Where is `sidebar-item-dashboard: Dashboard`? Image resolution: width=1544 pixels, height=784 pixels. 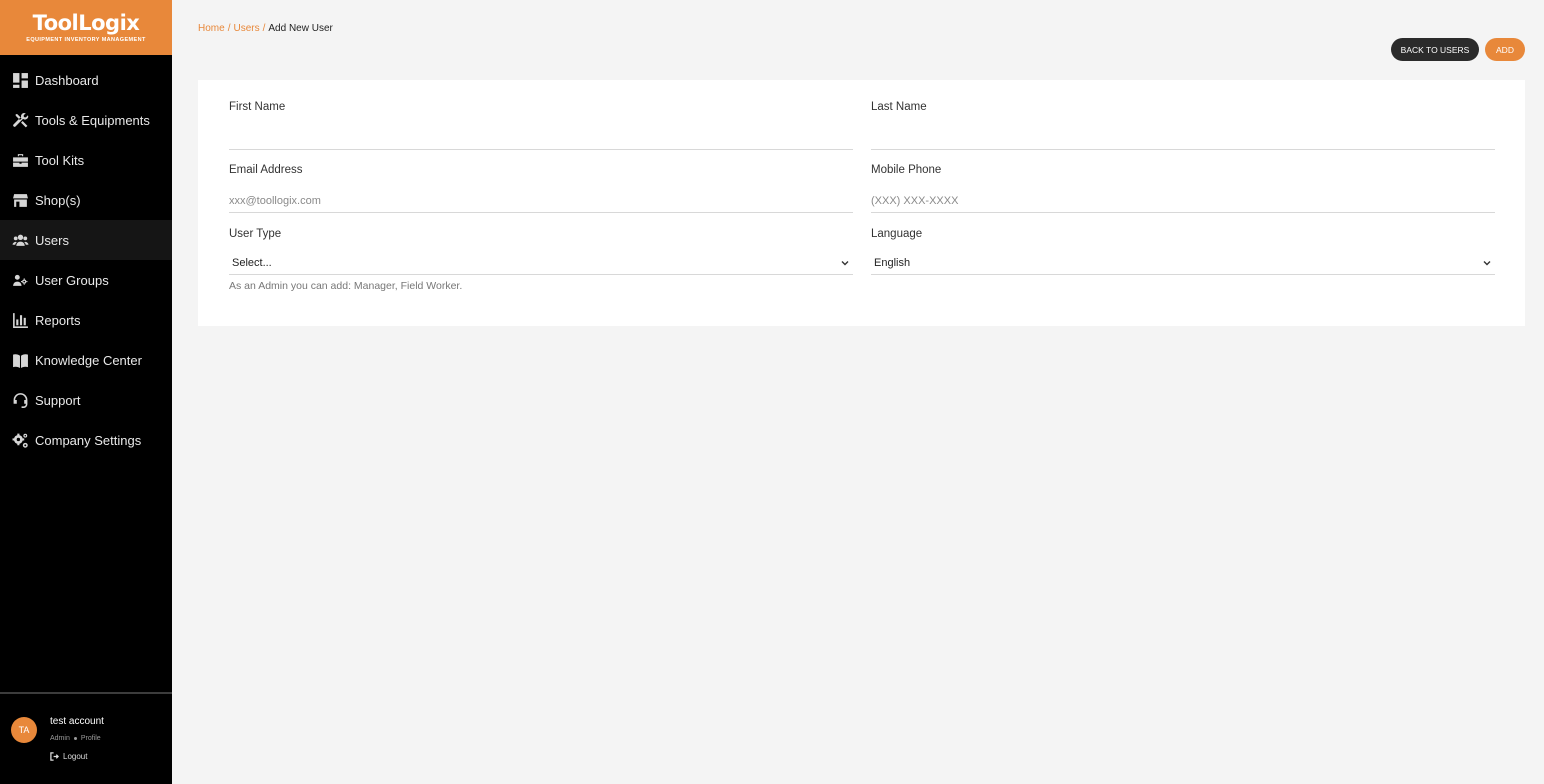
sidebar-item-dashboard: Dashboard is located at coordinates (86, 80).